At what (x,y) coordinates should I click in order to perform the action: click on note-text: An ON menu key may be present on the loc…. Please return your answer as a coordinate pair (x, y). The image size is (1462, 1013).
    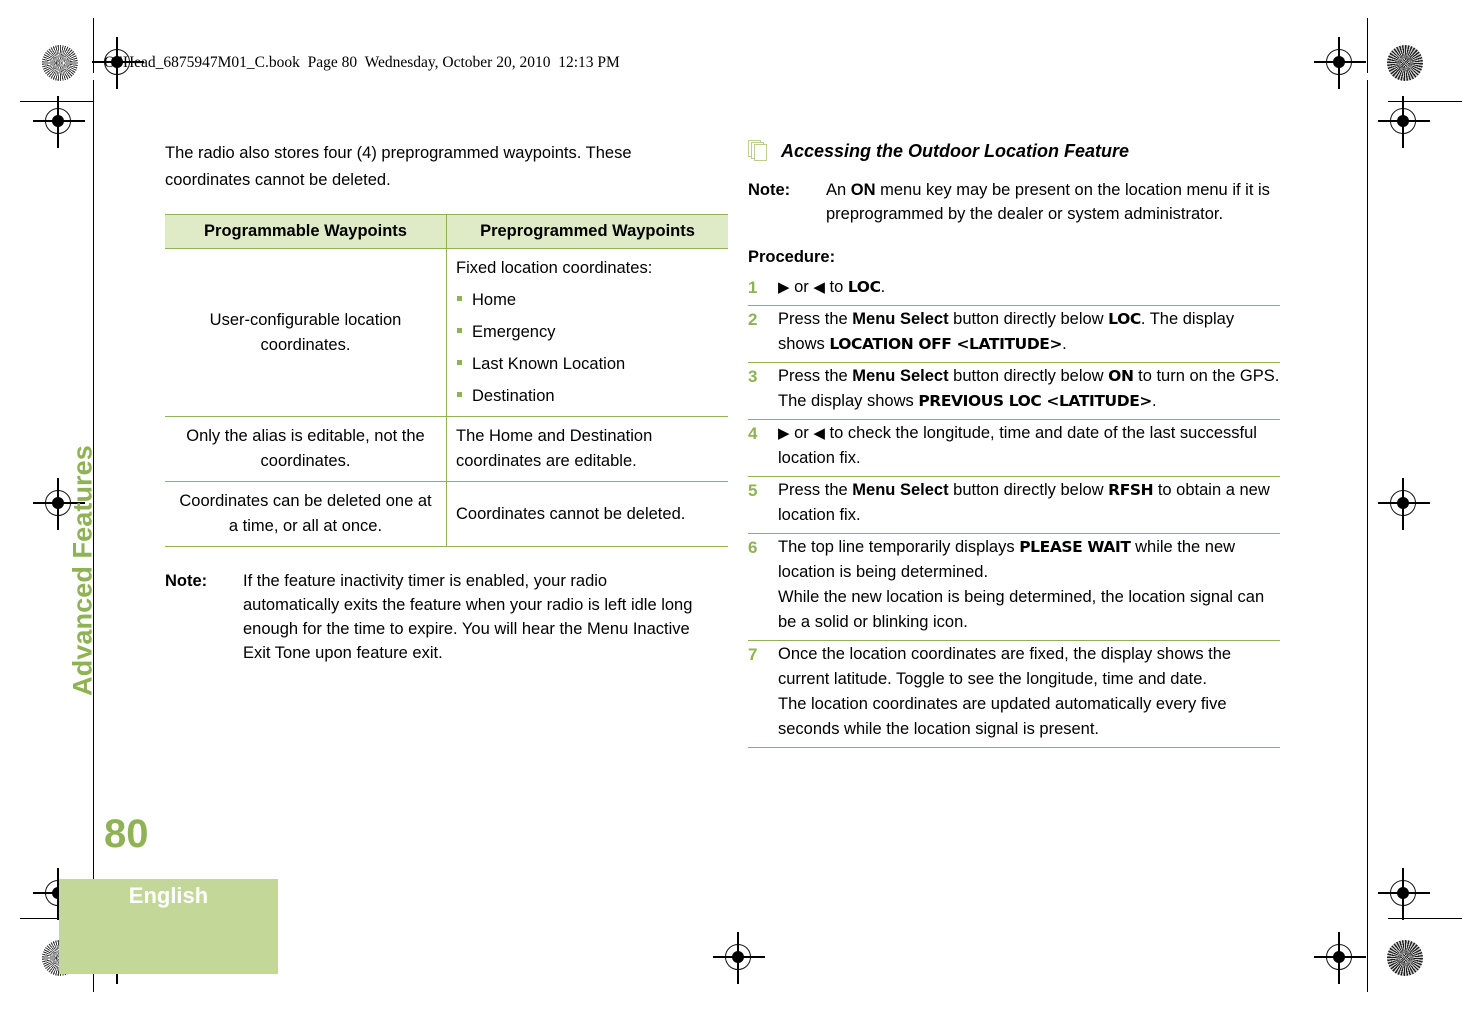
    Looking at the image, I should click on (1053, 202).